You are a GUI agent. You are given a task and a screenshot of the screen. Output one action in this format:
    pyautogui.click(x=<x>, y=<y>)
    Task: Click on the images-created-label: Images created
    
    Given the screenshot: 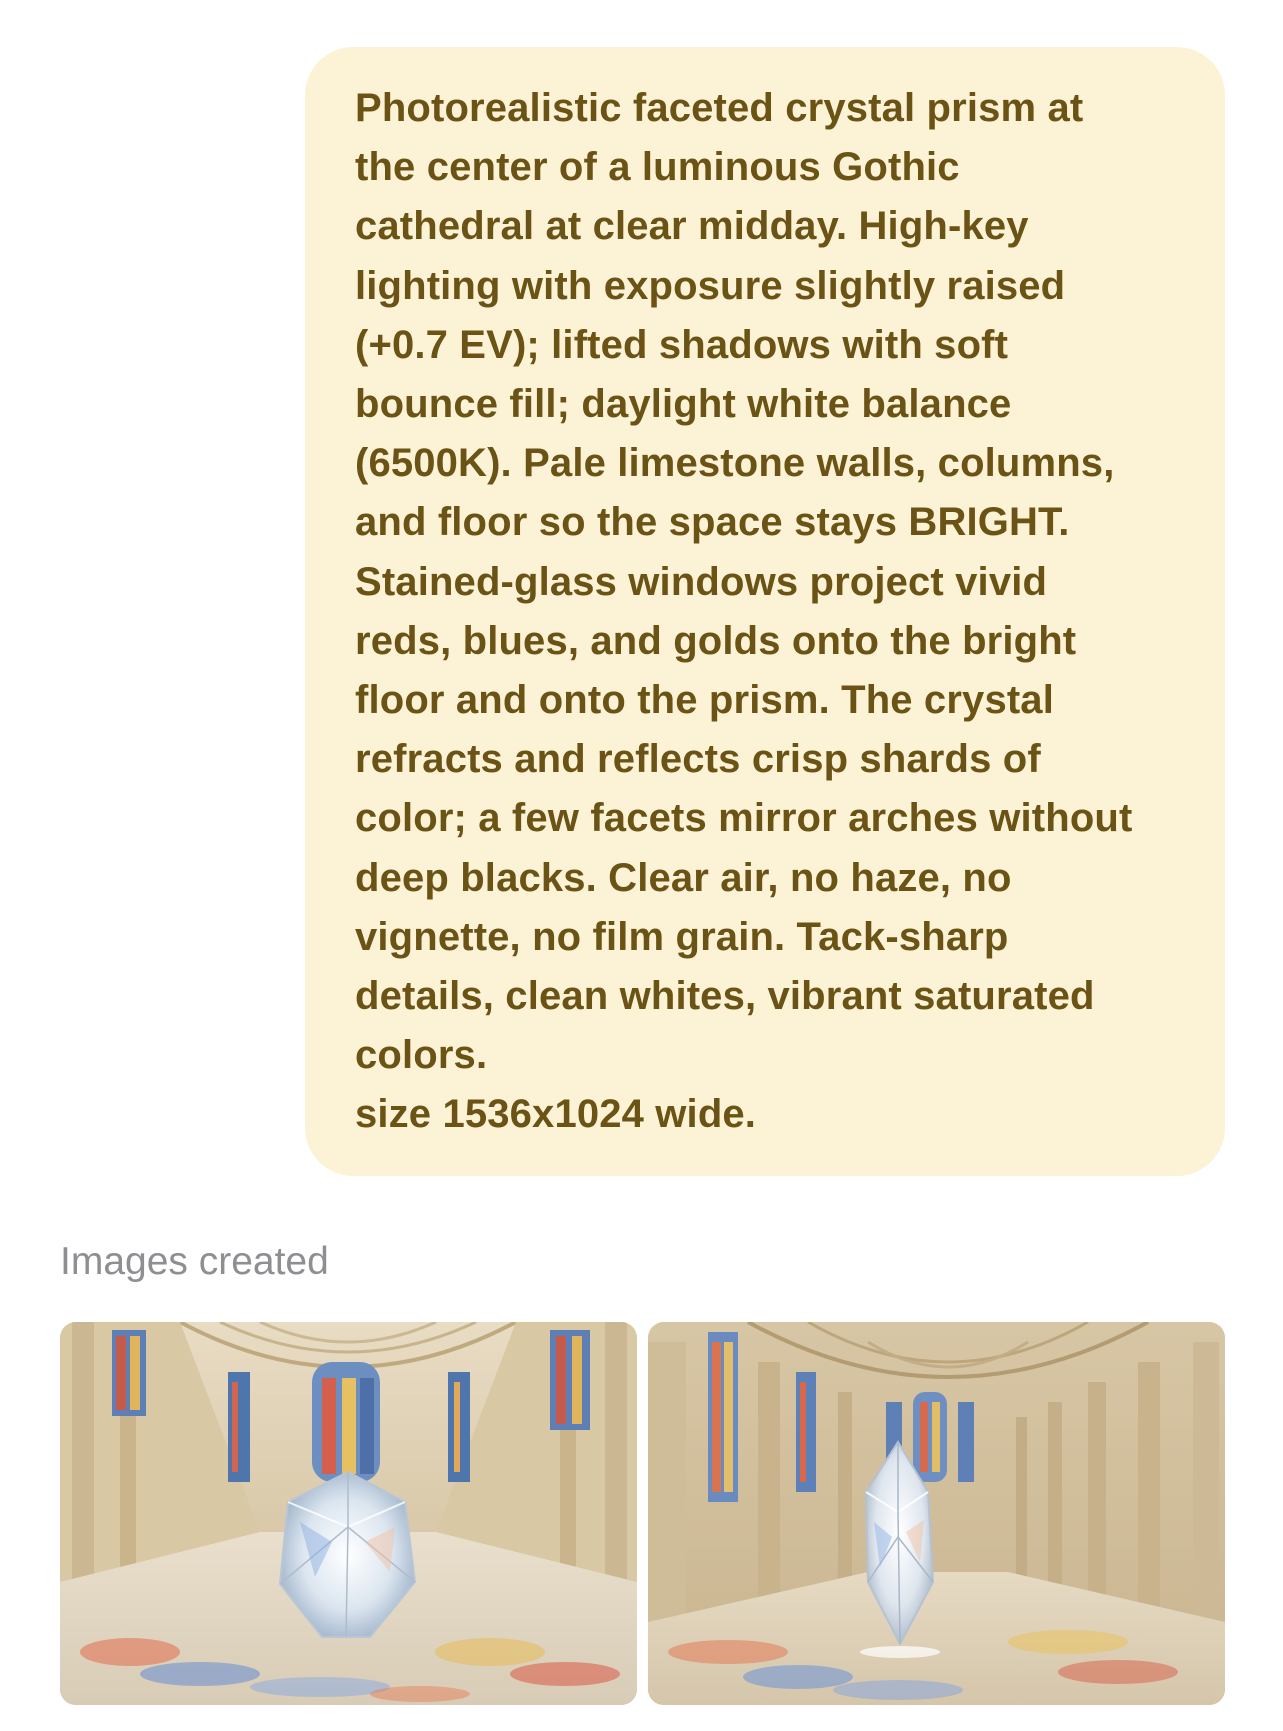 What is the action you would take?
    pyautogui.click(x=194, y=1261)
    